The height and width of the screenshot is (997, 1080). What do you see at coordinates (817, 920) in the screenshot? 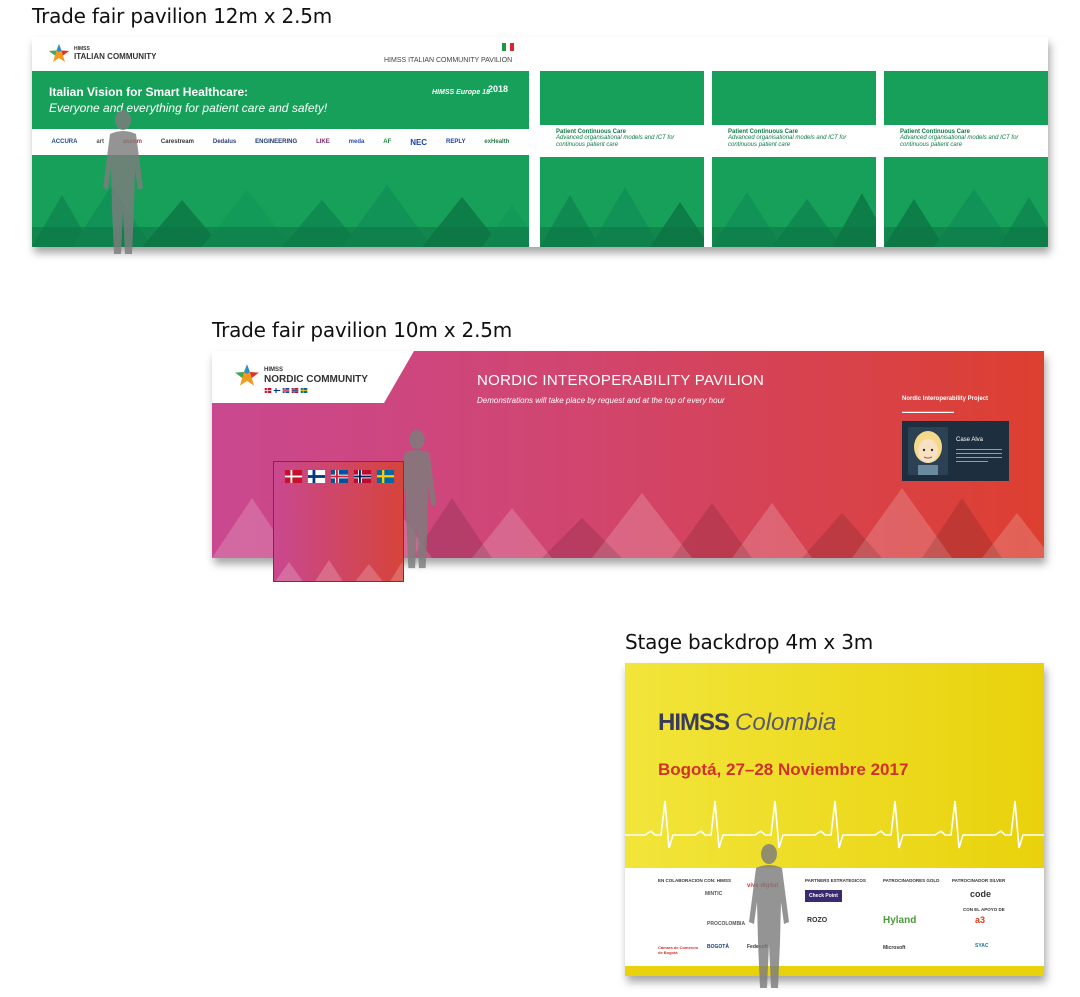
I see `sponsor-logo: ROZO` at bounding box center [817, 920].